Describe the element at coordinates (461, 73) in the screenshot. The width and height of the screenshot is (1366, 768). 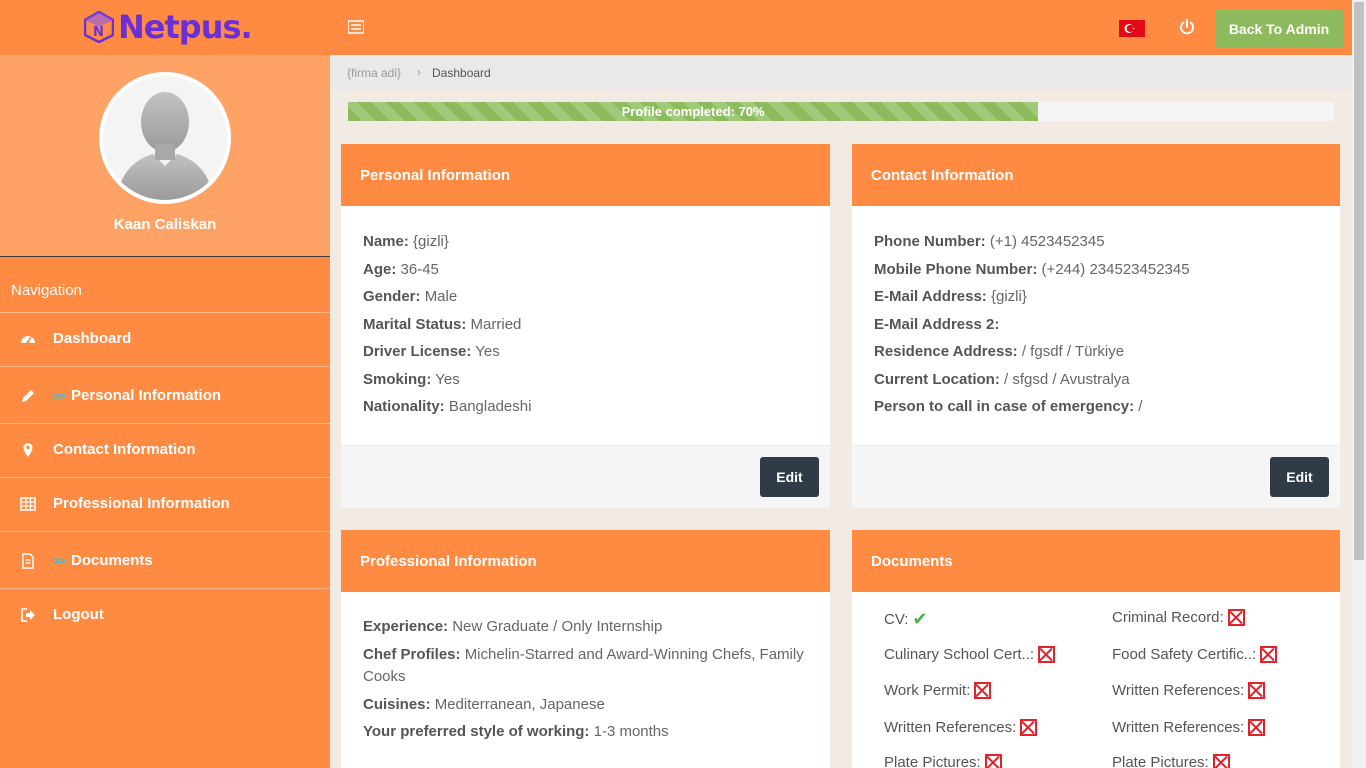
I see `breadcrumb-current: Dashboard` at that location.